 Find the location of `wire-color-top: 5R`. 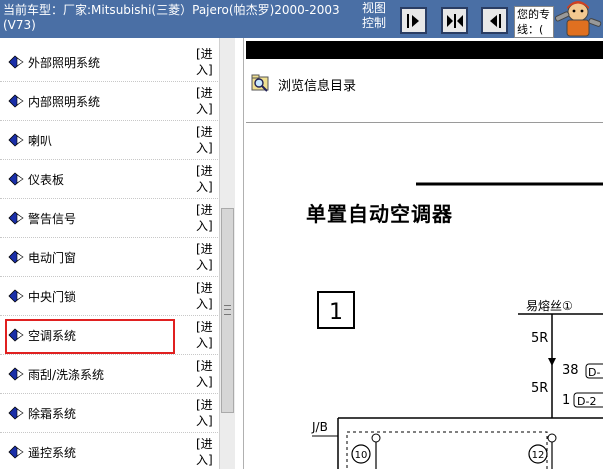

wire-color-top: 5R is located at coordinates (539, 338).